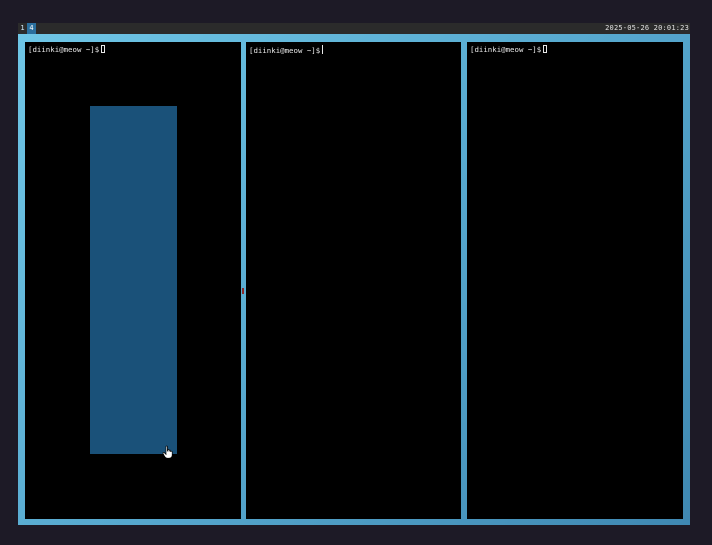  What do you see at coordinates (167, 452) in the screenshot?
I see `hand-pointer-icon` at bounding box center [167, 452].